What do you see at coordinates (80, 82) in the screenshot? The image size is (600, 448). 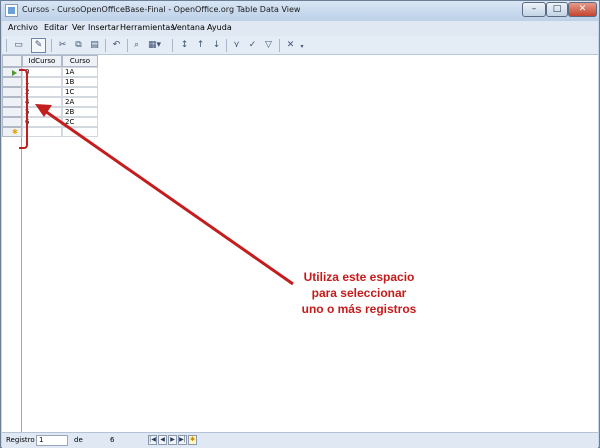 I see `table-cell-curso: 1B` at bounding box center [80, 82].